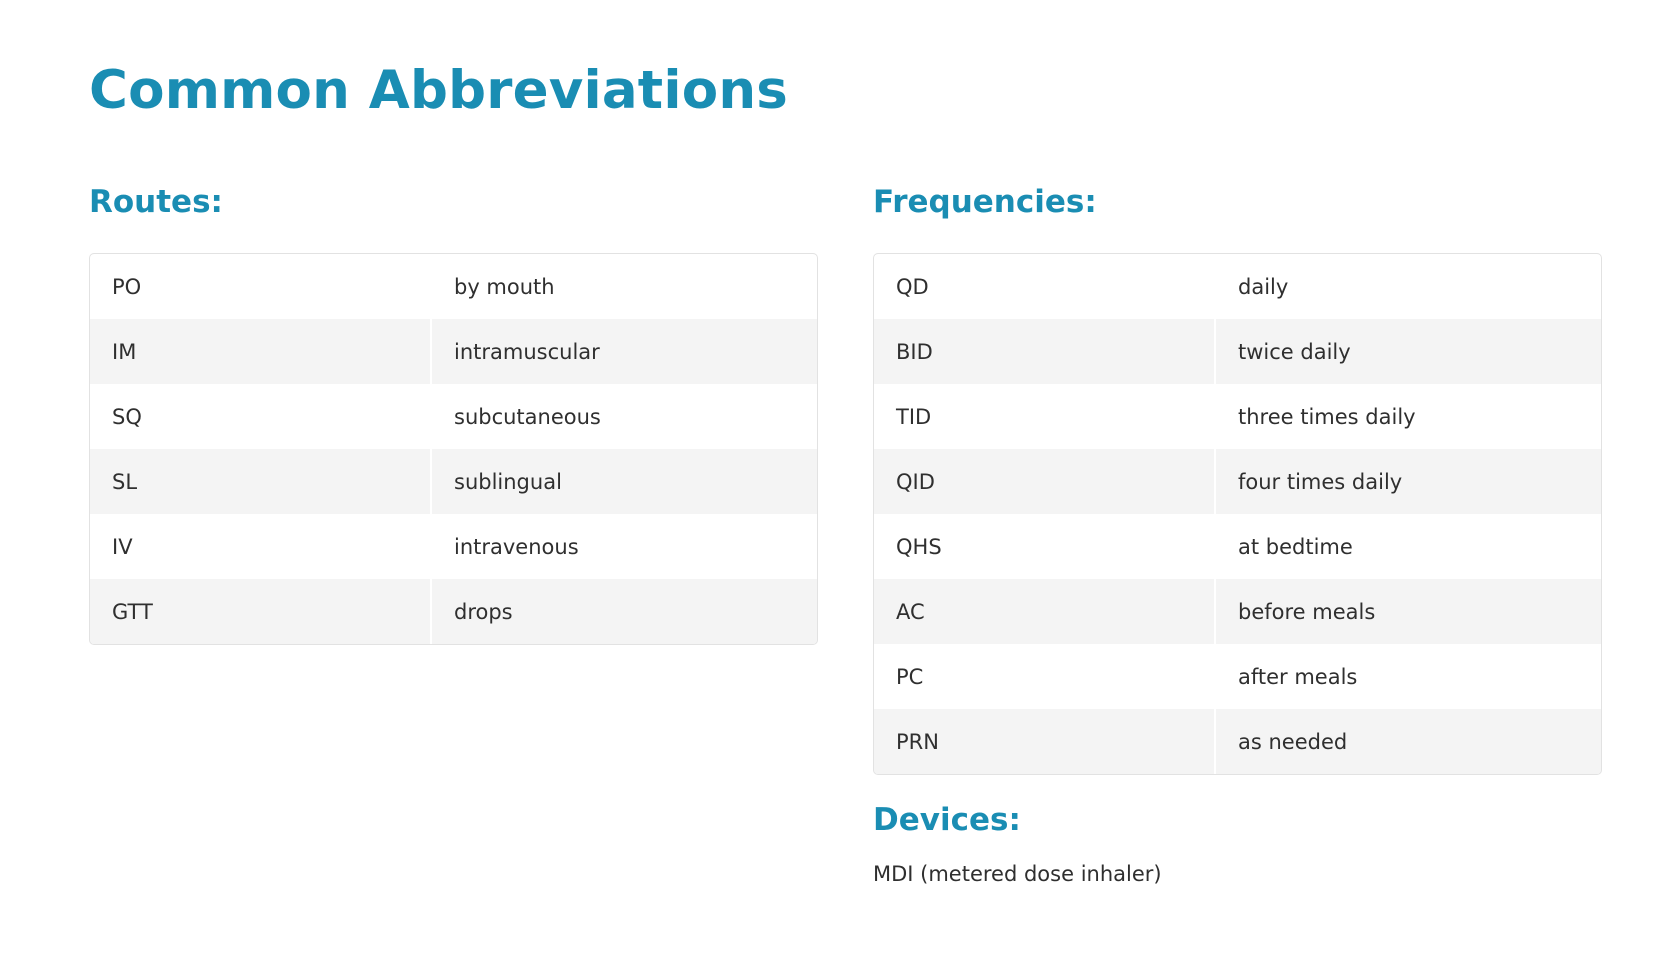 The width and height of the screenshot is (1680, 973). I want to click on table-row: GTT drops, so click(453, 611).